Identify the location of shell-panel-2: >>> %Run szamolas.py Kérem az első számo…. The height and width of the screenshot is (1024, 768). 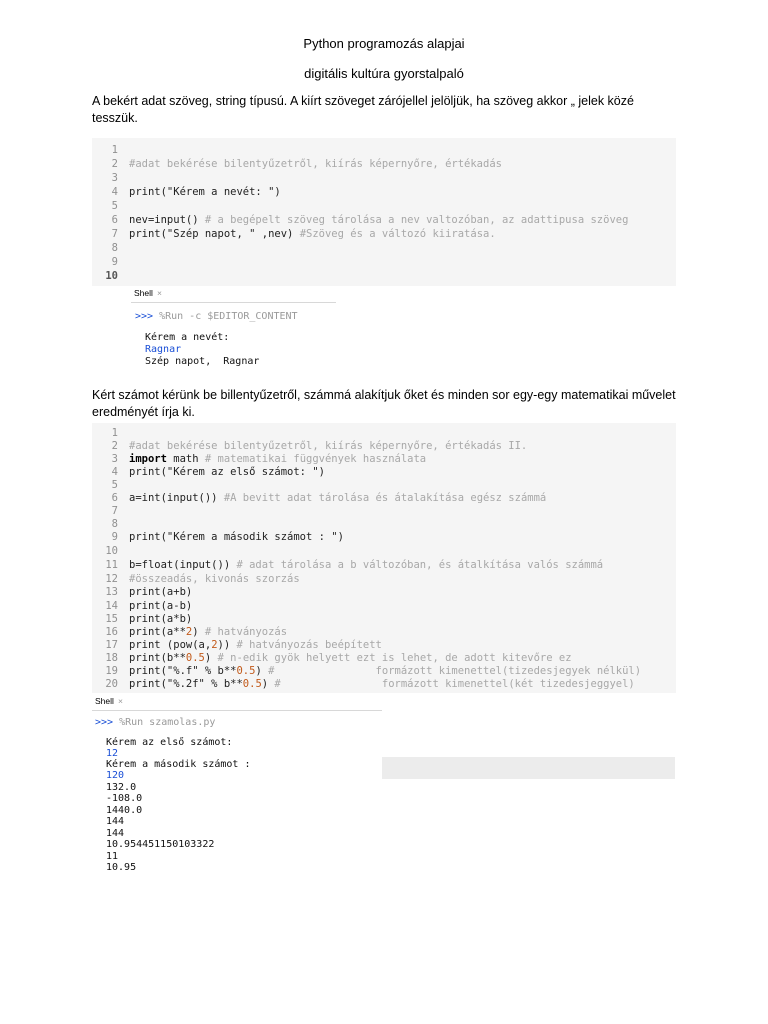
(237, 793).